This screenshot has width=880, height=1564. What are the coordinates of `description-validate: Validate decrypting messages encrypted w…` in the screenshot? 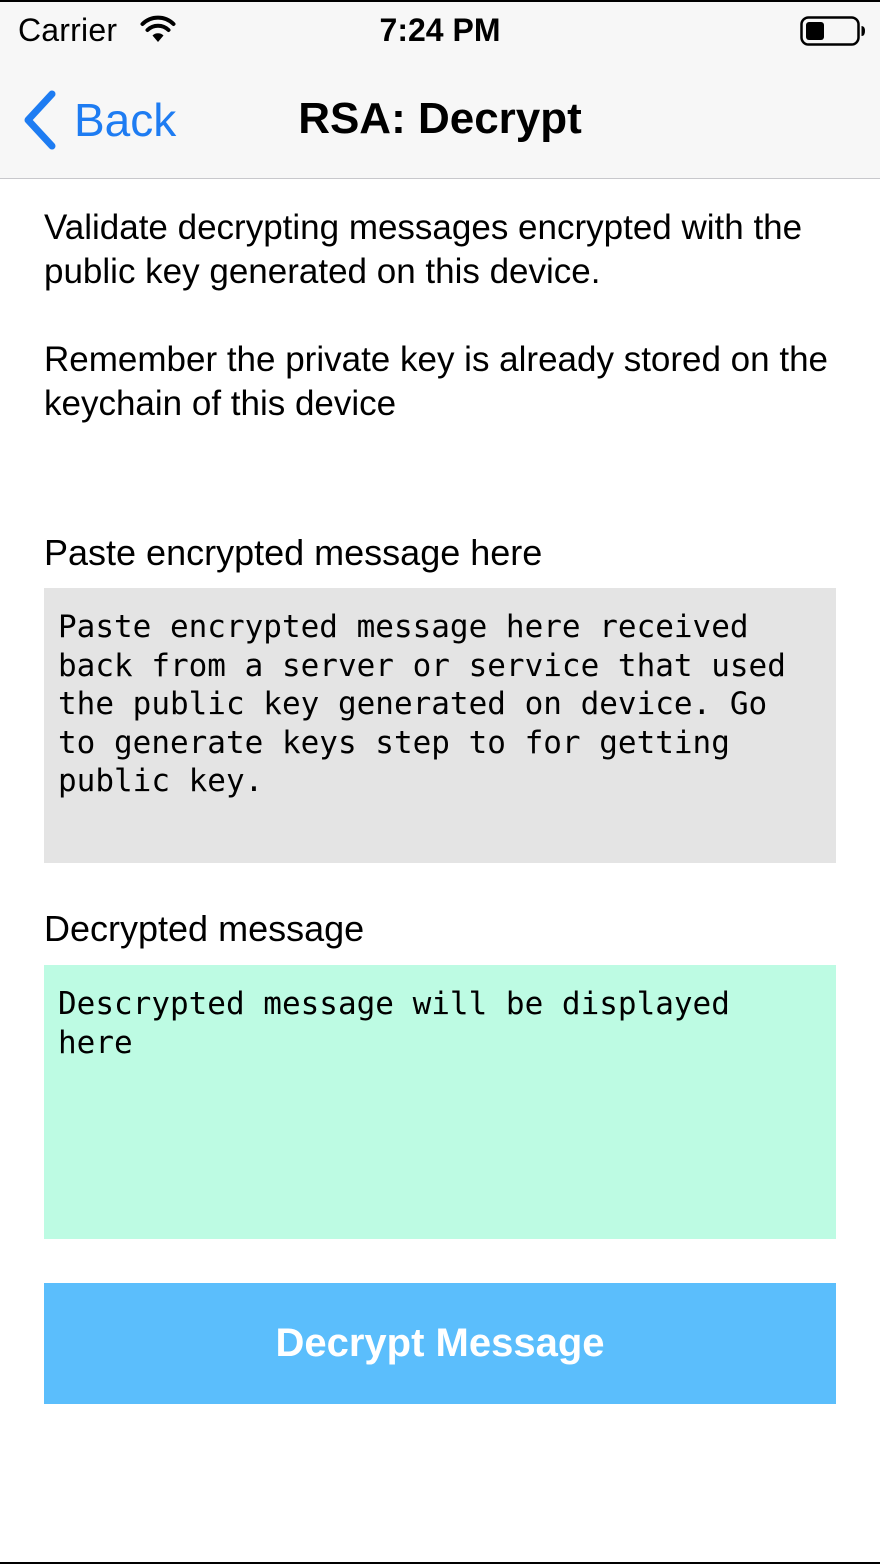 It's located at (423, 249).